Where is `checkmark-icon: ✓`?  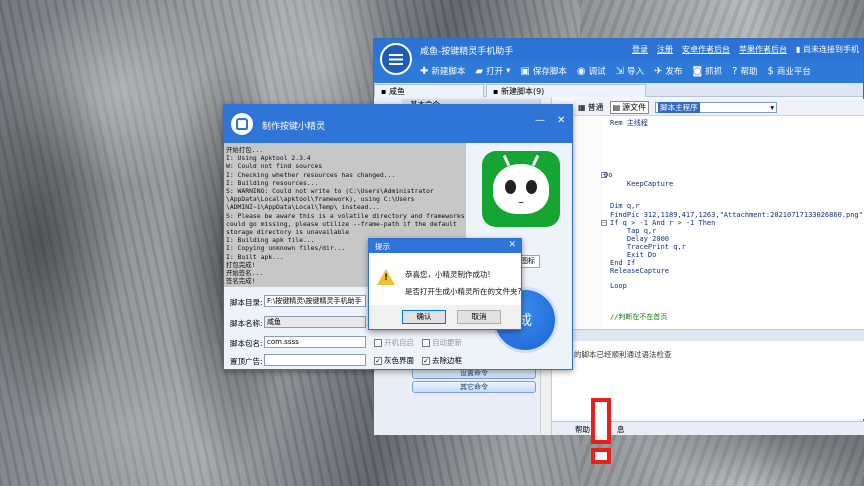
checkmark-icon: ✓ is located at coordinates (426, 360).